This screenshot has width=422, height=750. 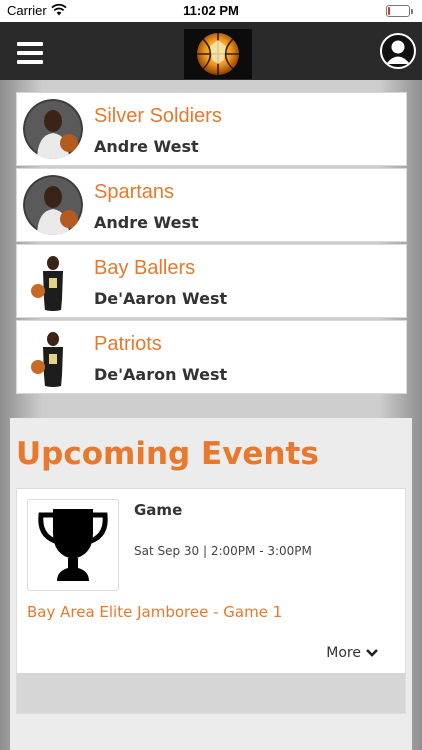 What do you see at coordinates (211, 205) in the screenshot?
I see `roster-item-spartans: Spartans Andre West` at bounding box center [211, 205].